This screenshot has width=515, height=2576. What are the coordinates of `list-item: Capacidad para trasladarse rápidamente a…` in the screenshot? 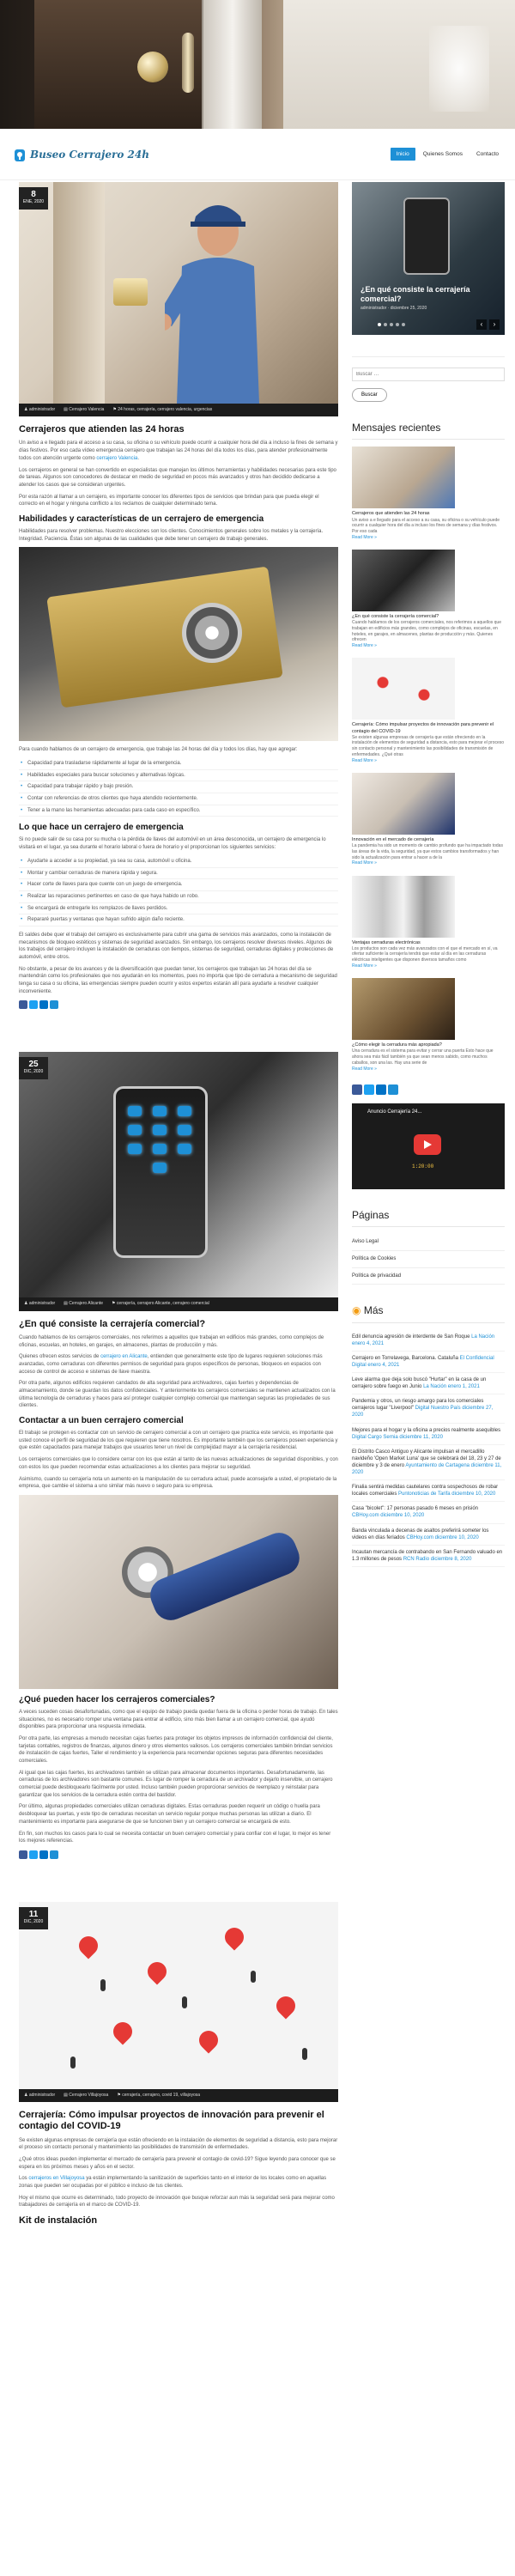 It's located at (178, 764).